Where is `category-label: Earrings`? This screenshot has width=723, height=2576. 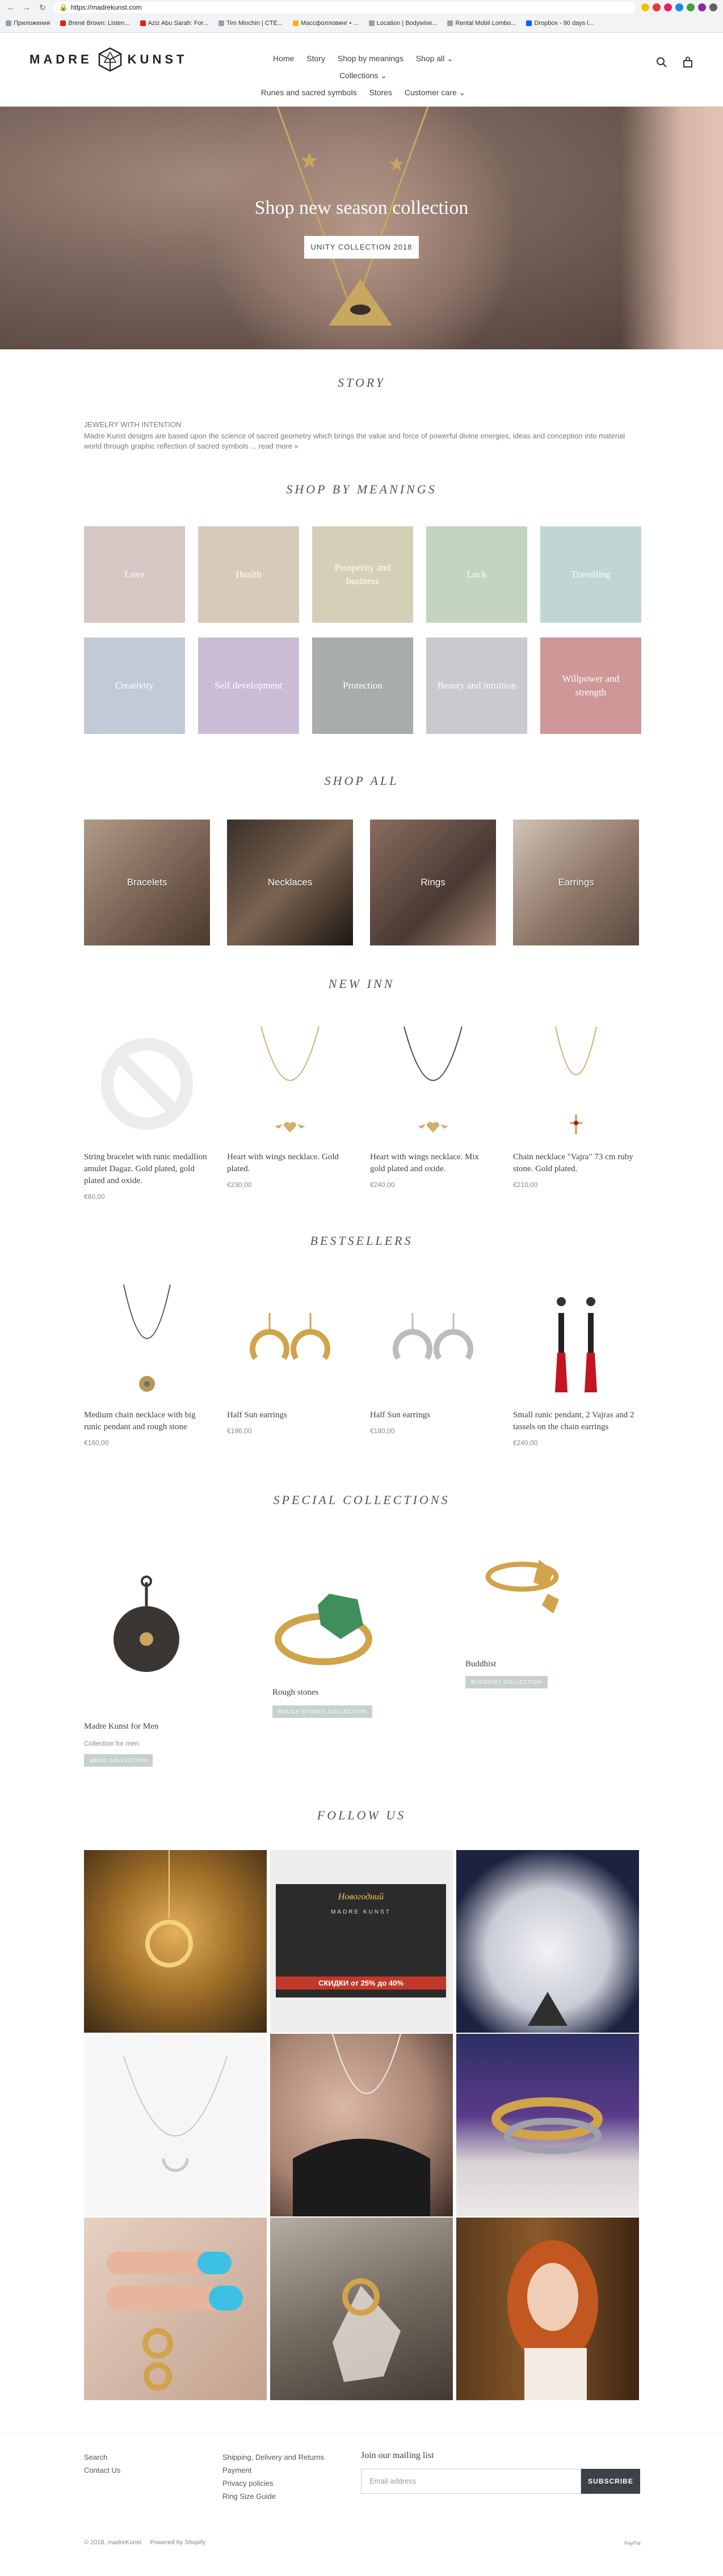
category-label: Earrings is located at coordinates (576, 882).